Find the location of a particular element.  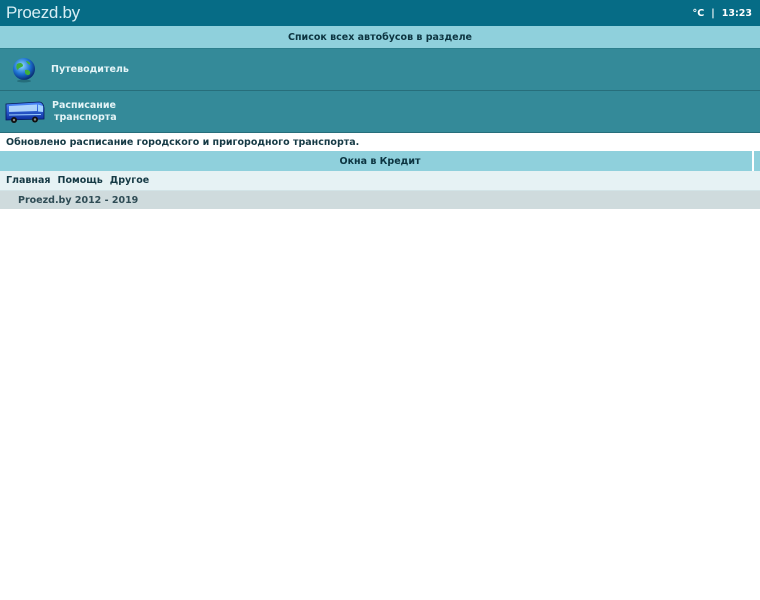

bottom-menu: Главная Помощь Другое is located at coordinates (380, 181).